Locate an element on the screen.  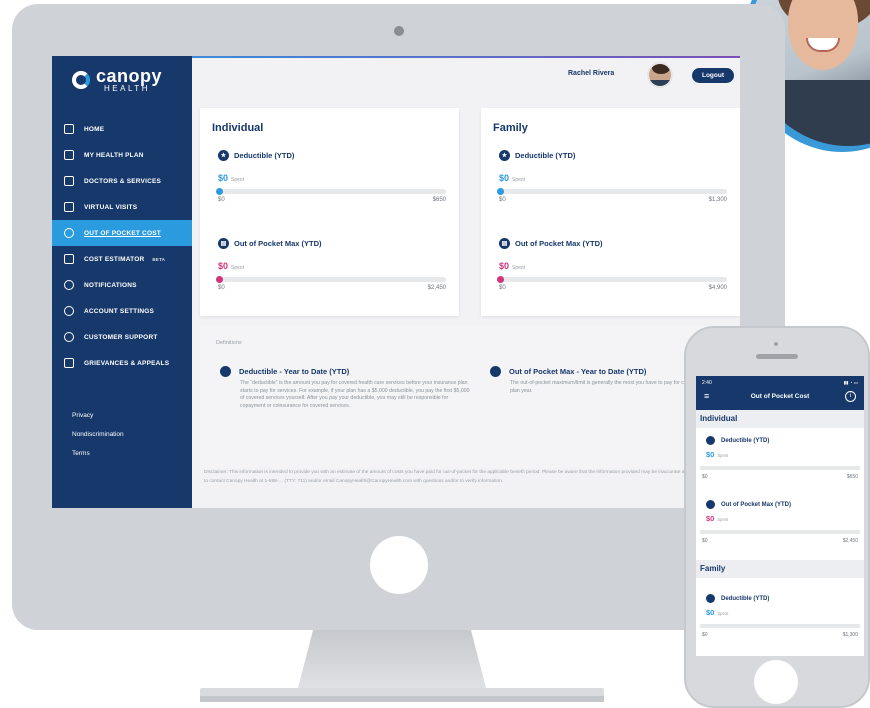
privacy-link: Privacy is located at coordinates (98, 415).